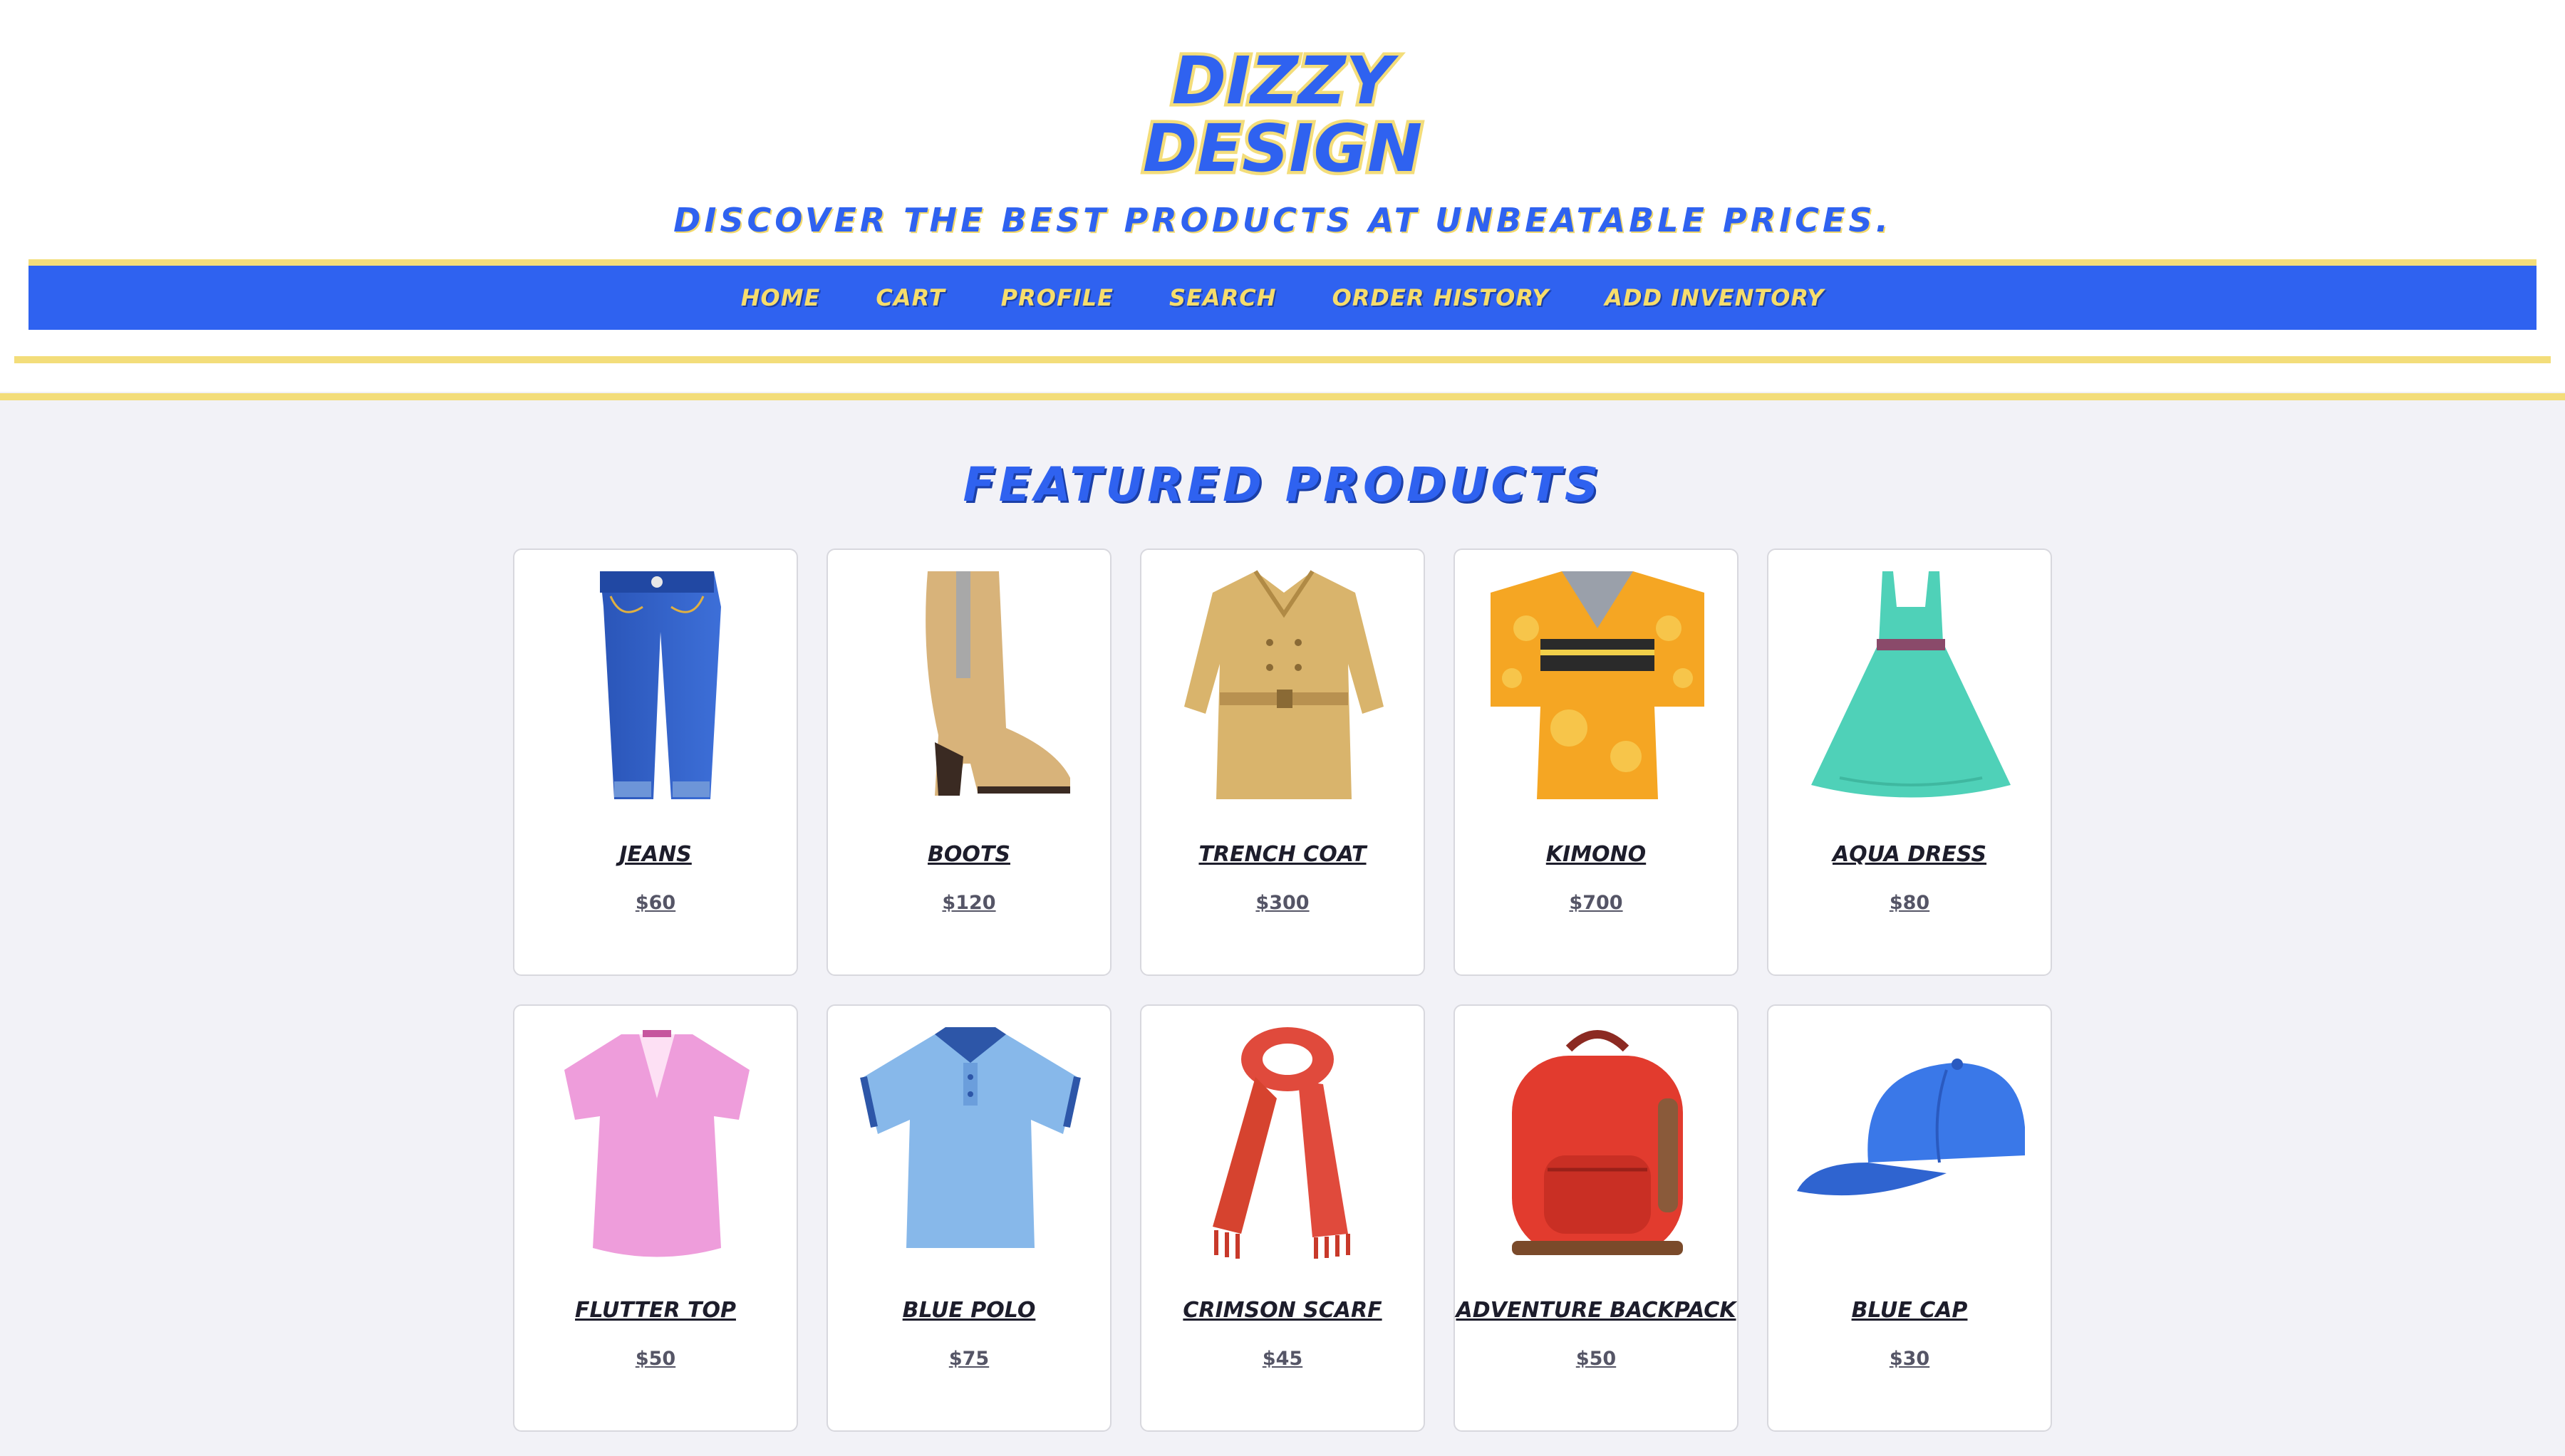 This screenshot has width=2565, height=1456. What do you see at coordinates (998, 683) in the screenshot?
I see `boot-icon` at bounding box center [998, 683].